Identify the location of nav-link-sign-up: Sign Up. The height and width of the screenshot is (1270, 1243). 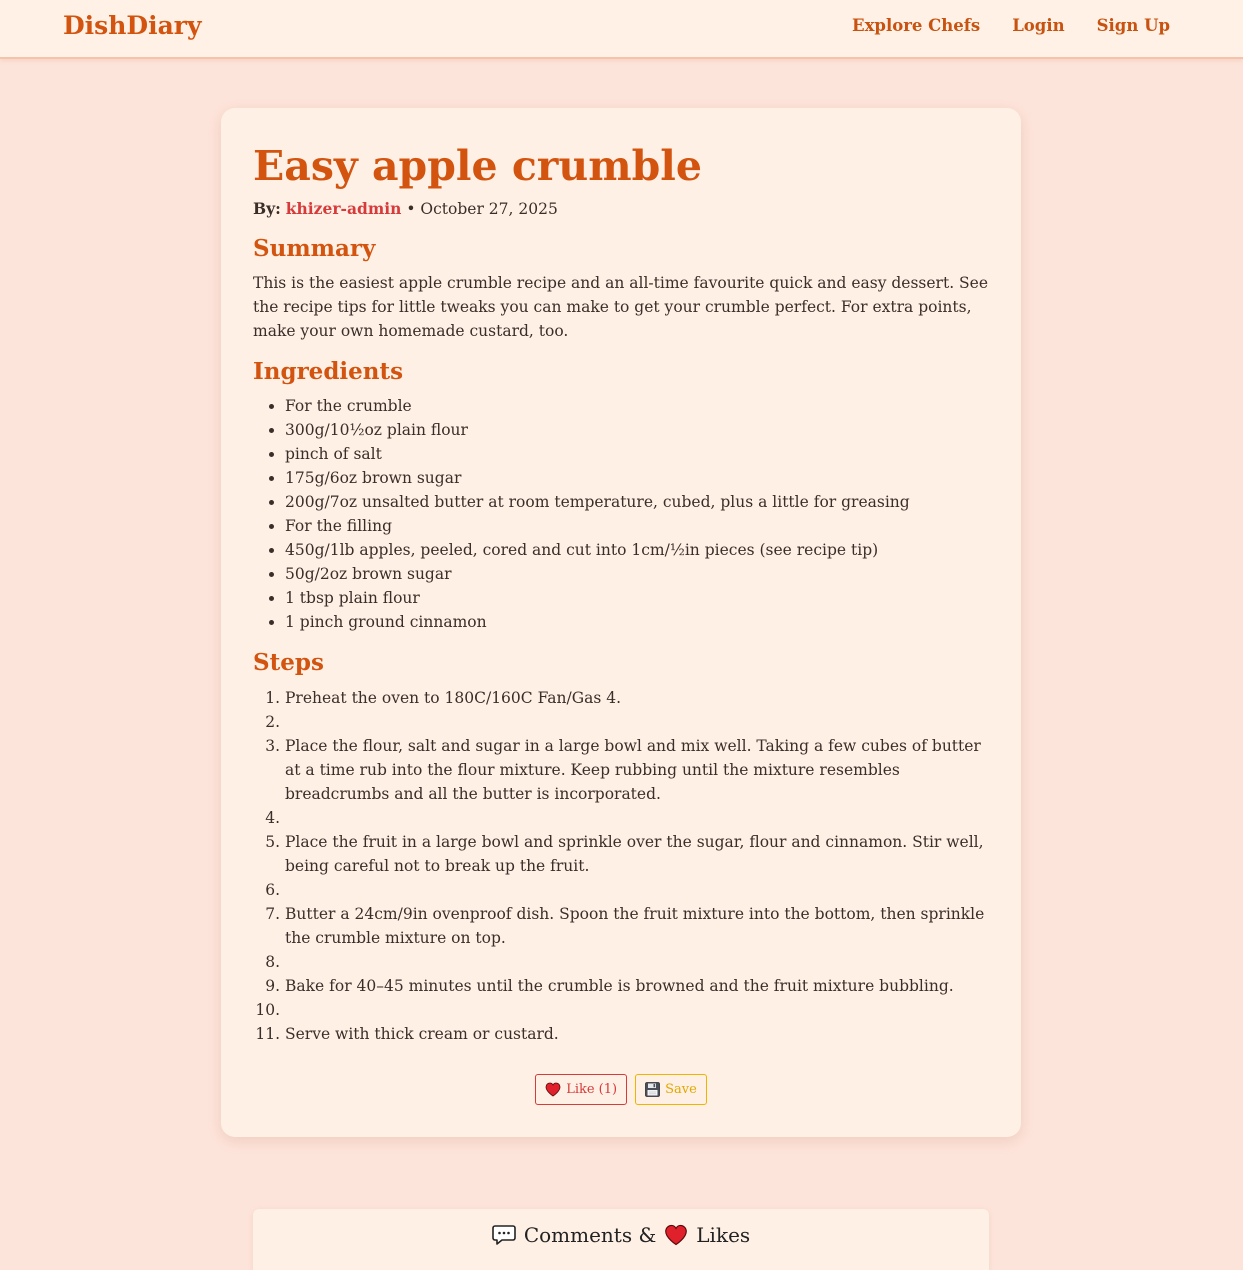
(1133, 25).